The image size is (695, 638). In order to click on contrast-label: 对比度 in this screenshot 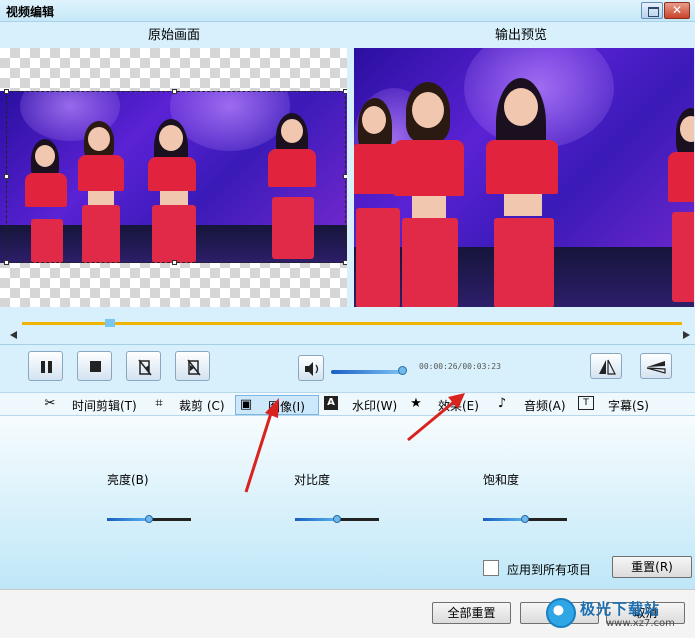, I will do `click(312, 480)`.